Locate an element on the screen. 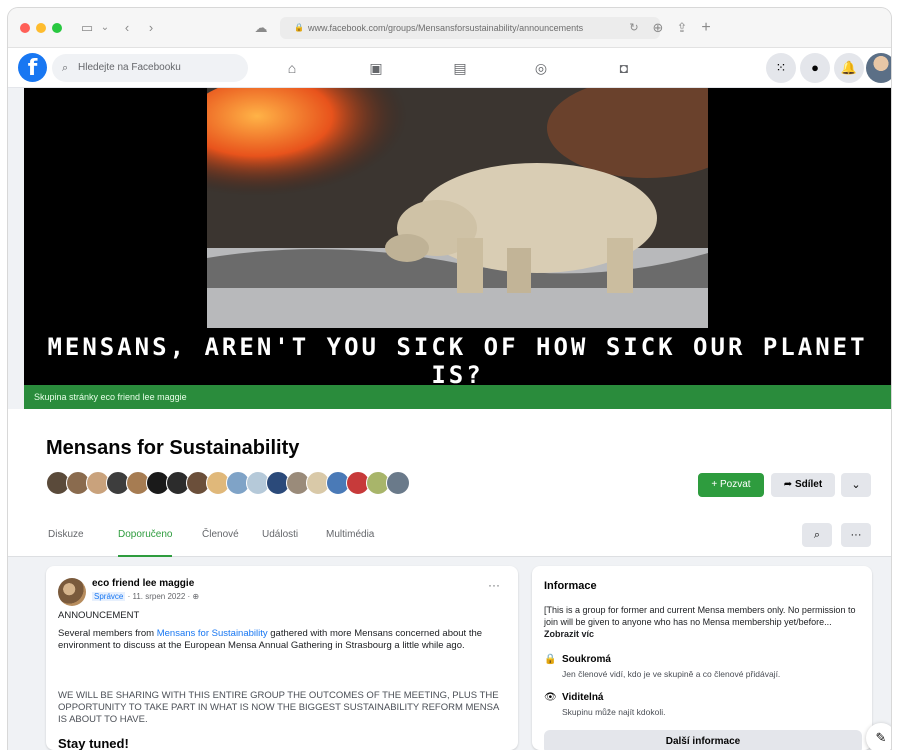 This screenshot has height=750, width=899. notifications-icon: 🔔 is located at coordinates (849, 68).